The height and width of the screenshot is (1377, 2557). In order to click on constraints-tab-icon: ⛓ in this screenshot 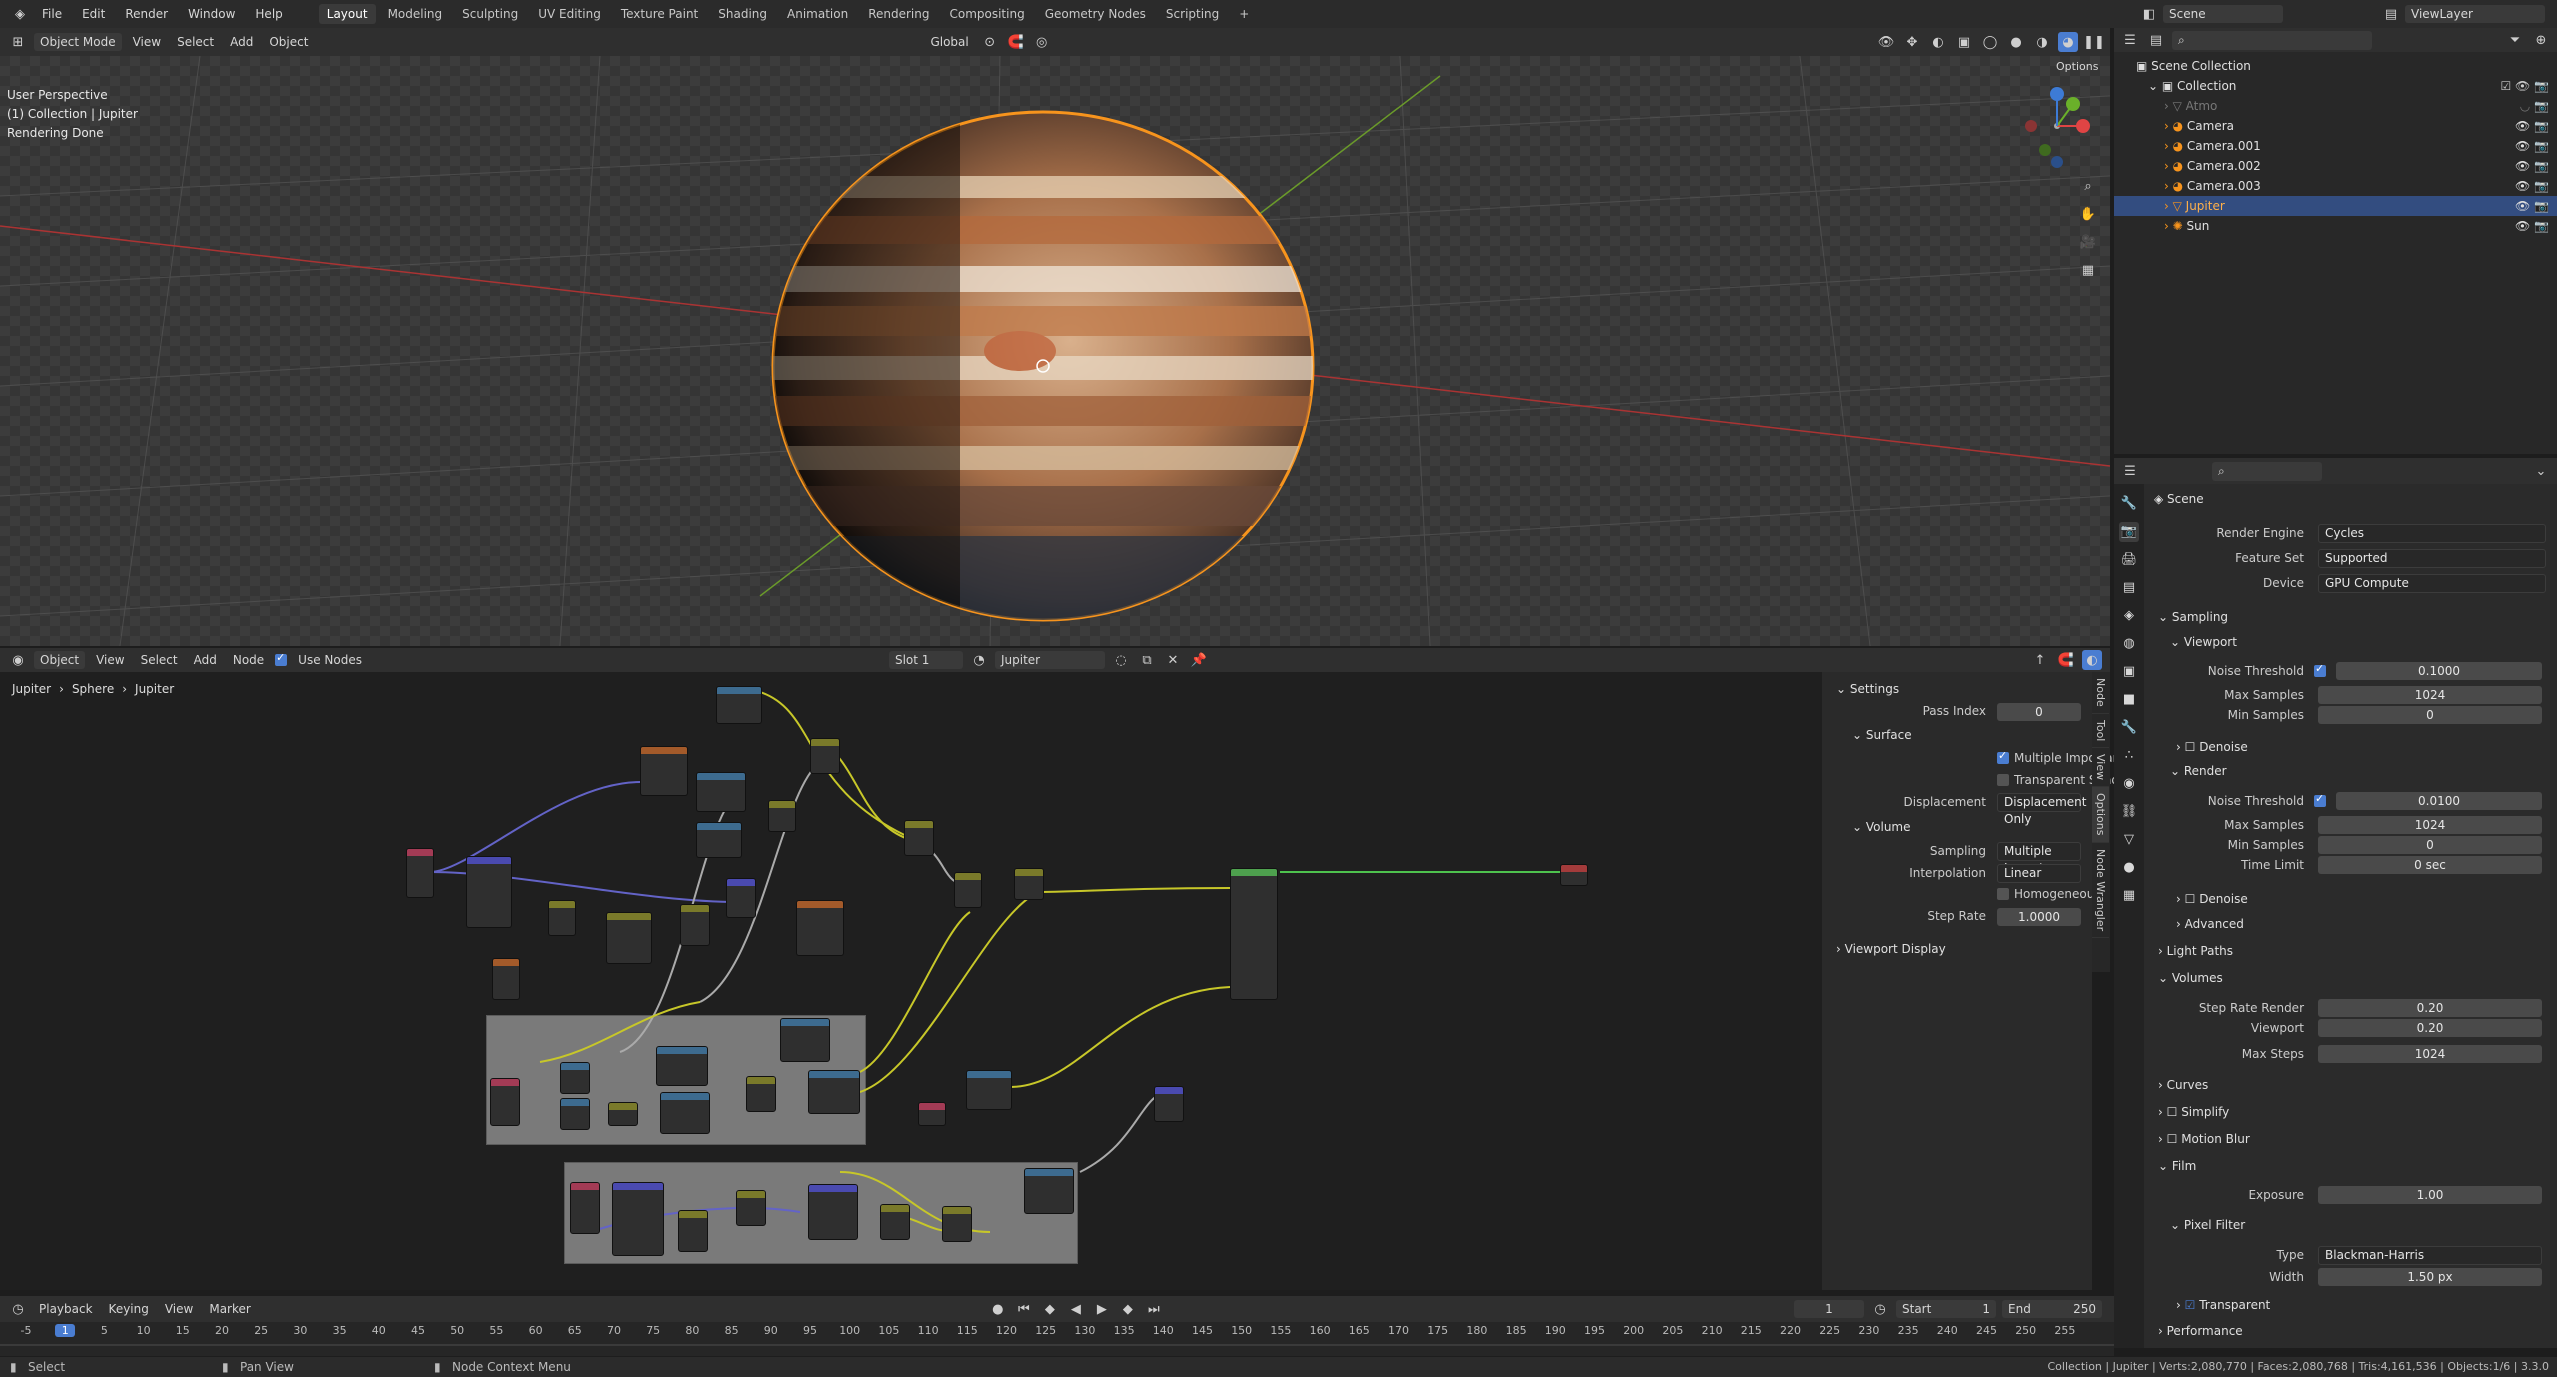, I will do `click(2129, 812)`.